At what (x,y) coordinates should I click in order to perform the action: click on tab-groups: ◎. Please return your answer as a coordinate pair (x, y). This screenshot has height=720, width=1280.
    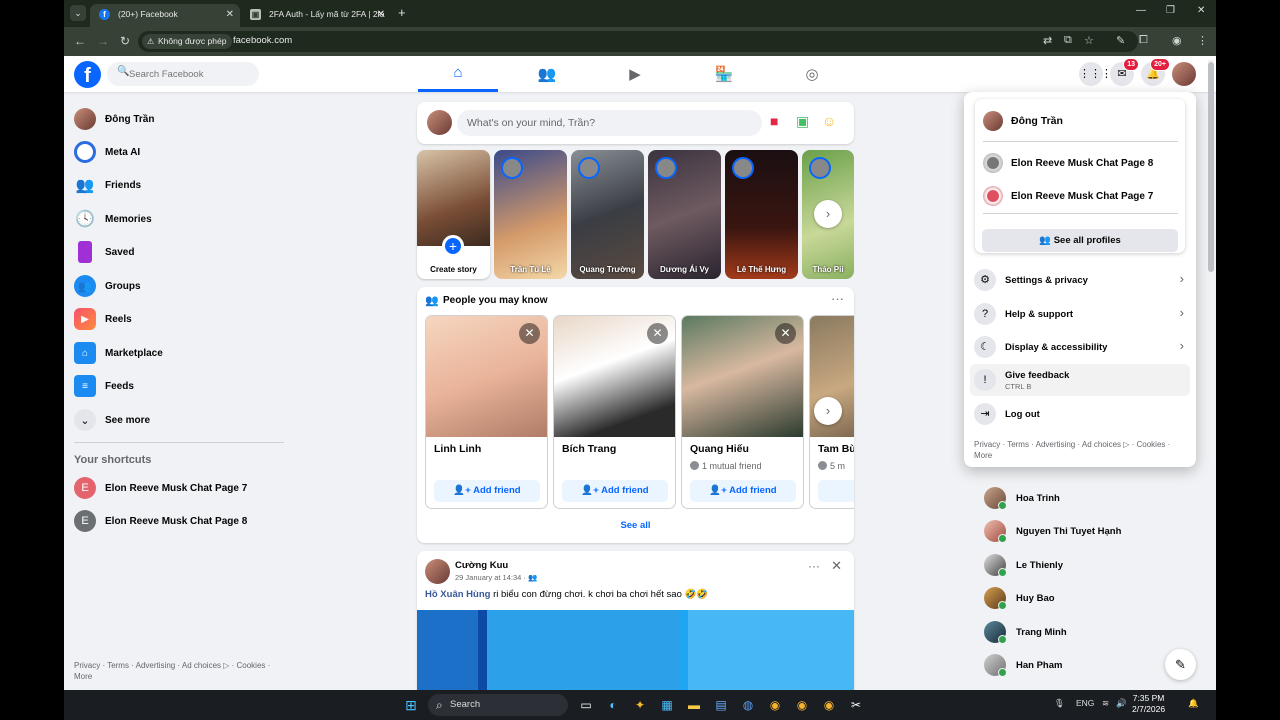
    Looking at the image, I should click on (812, 74).